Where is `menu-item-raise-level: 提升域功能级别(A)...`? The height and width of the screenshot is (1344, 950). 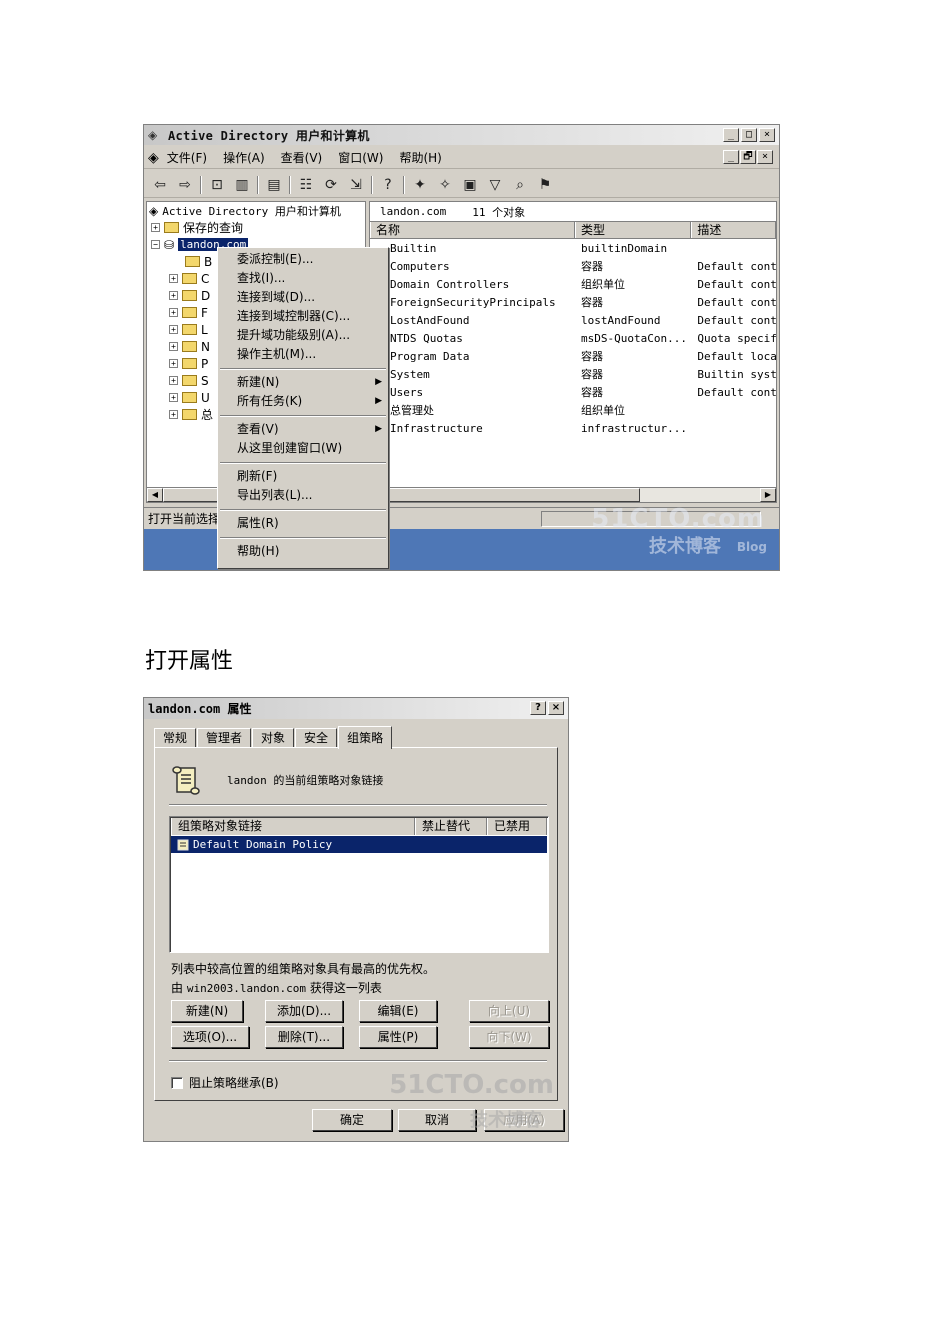
menu-item-raise-level: 提升域功能级别(A)... is located at coordinates (303, 335).